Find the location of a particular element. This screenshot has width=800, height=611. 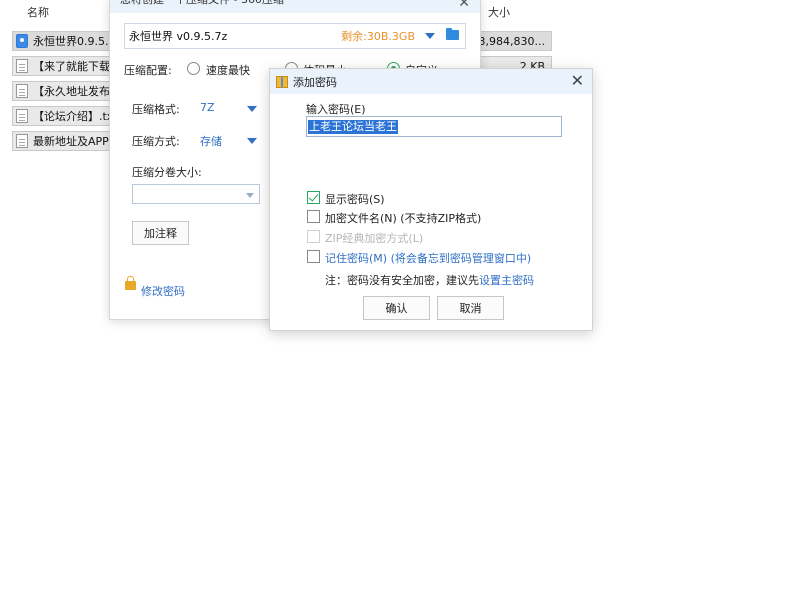

column-header-name: 名称 is located at coordinates (38, 12).